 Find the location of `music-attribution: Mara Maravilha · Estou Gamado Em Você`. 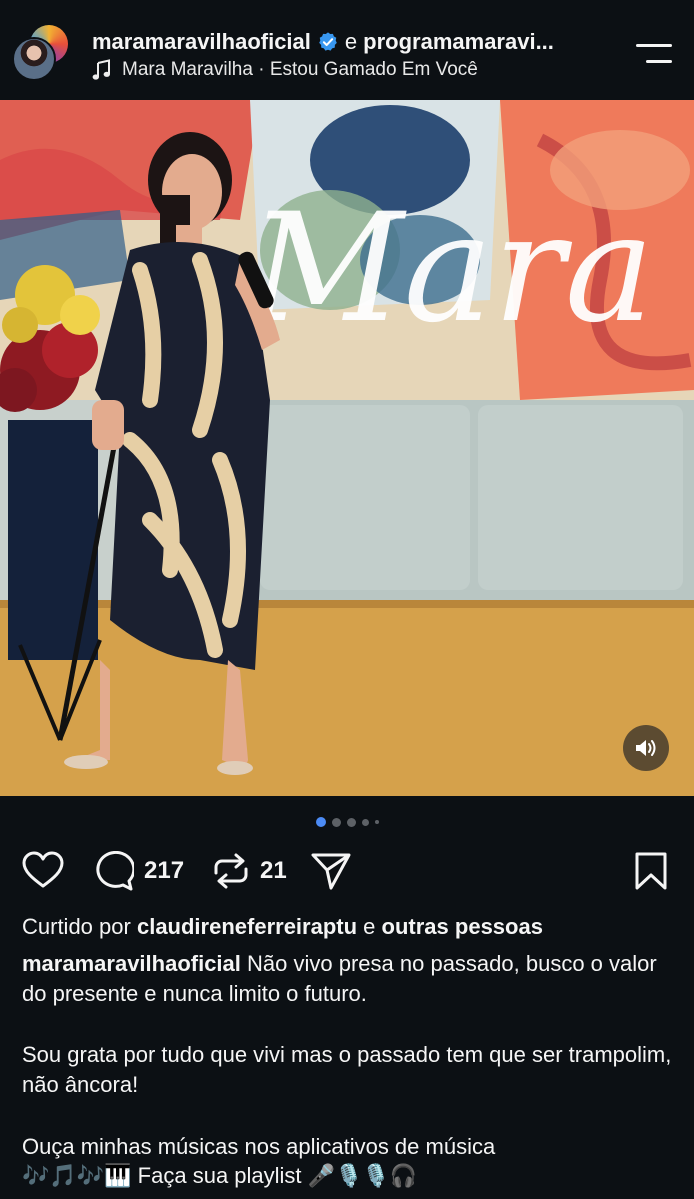

music-attribution: Mara Maravilha · Estou Gamado Em Você is located at coordinates (285, 70).